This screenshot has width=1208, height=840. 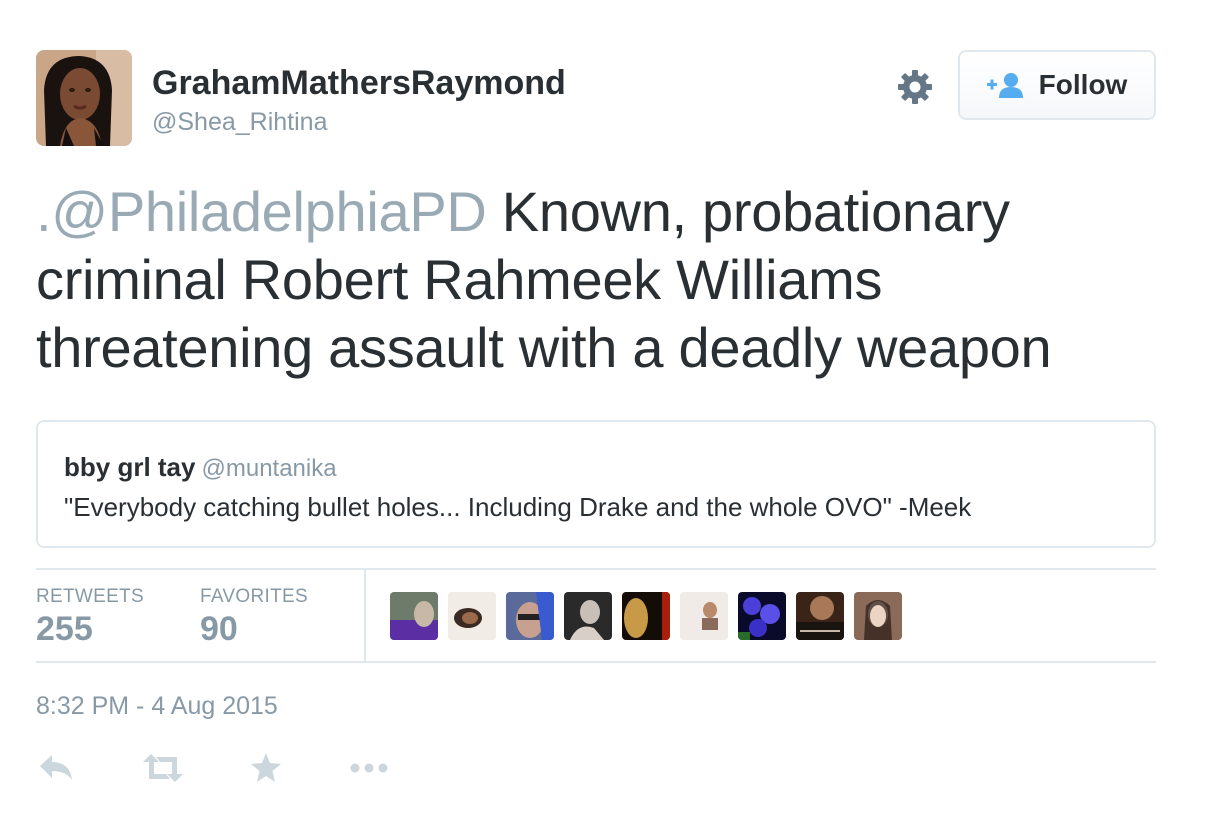 What do you see at coordinates (200, 467) in the screenshot?
I see `quoted-tweet-header: bby grl tay @muntanika` at bounding box center [200, 467].